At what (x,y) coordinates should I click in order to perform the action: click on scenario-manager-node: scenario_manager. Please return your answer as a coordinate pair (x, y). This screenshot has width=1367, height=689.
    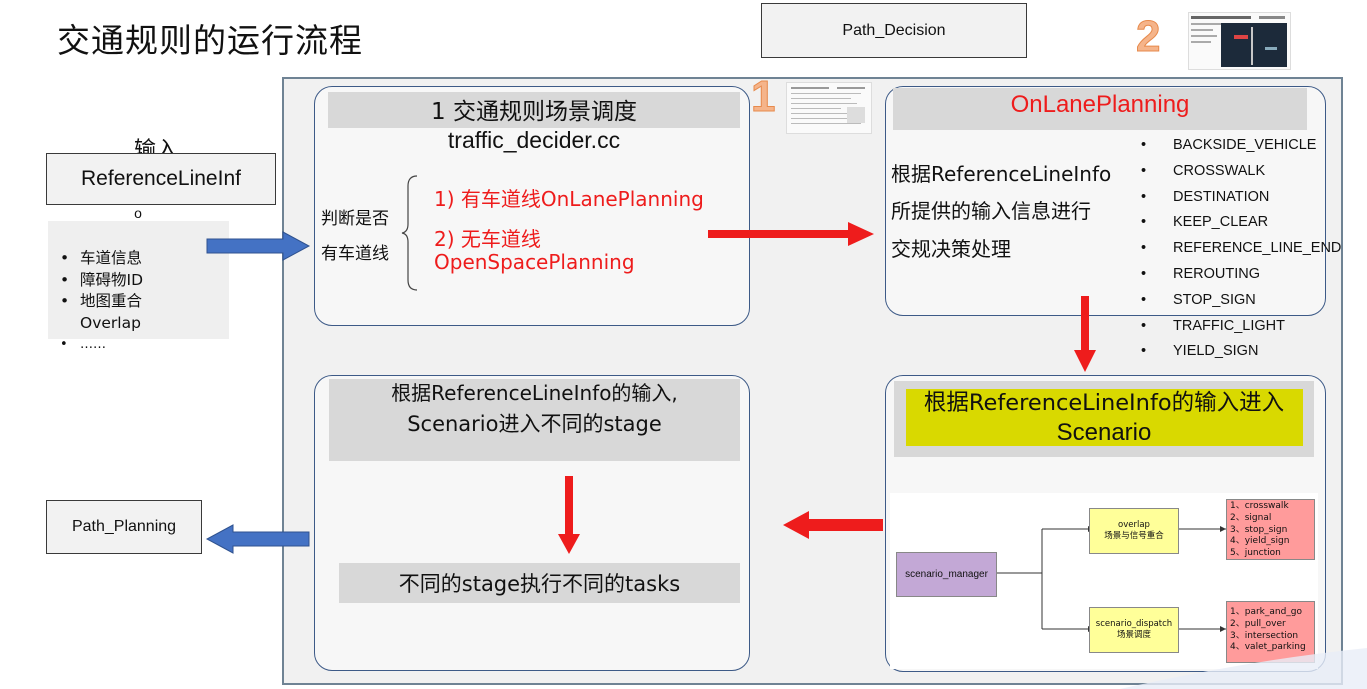
    Looking at the image, I should click on (946, 574).